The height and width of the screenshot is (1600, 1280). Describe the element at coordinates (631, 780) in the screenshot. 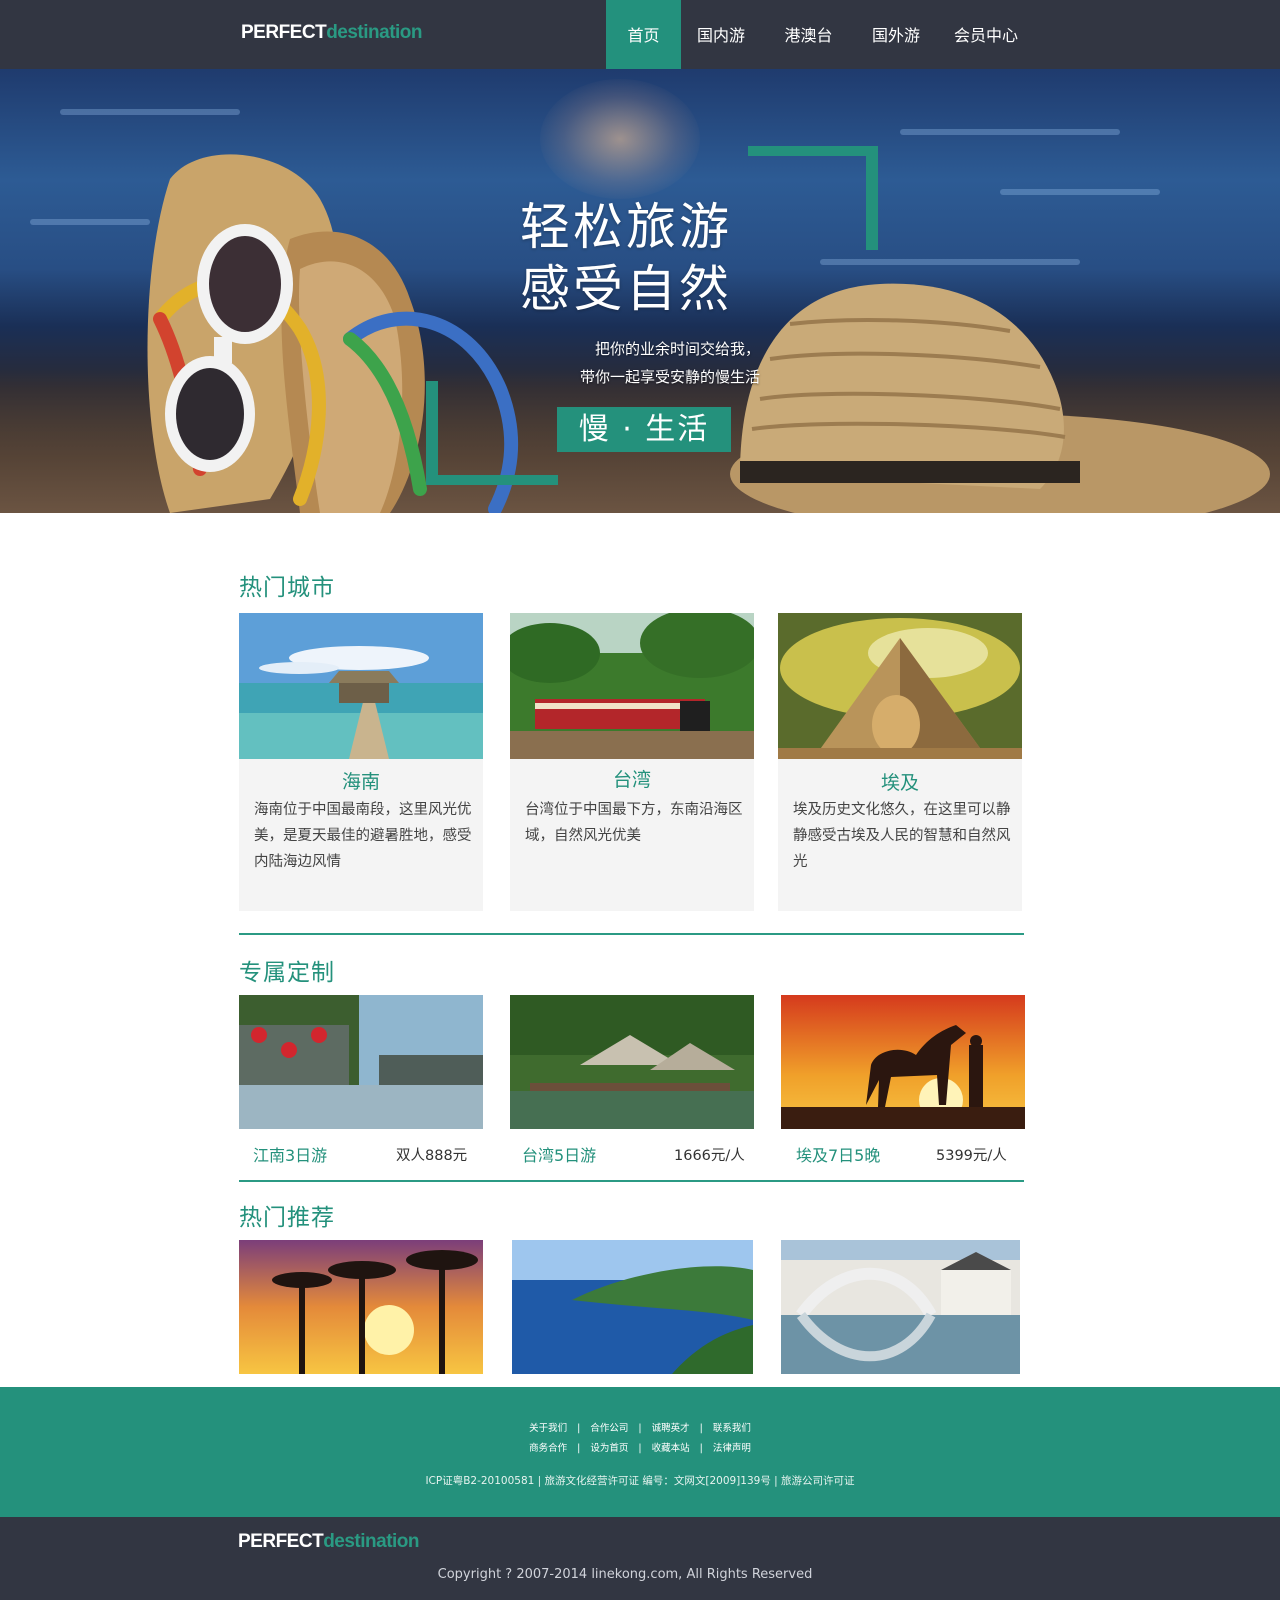

I see `city-name: 台湾` at that location.